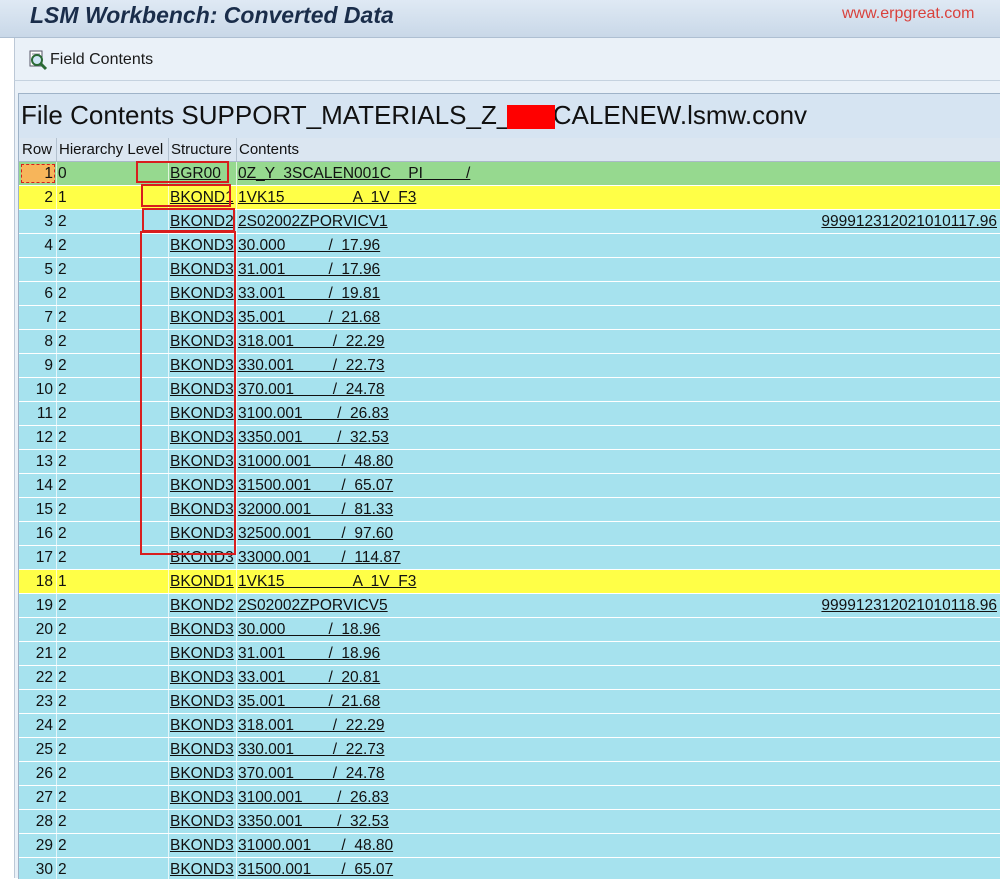  I want to click on table-row: 15 2 BKOND3 32000.001 / 81.33, so click(509, 510).